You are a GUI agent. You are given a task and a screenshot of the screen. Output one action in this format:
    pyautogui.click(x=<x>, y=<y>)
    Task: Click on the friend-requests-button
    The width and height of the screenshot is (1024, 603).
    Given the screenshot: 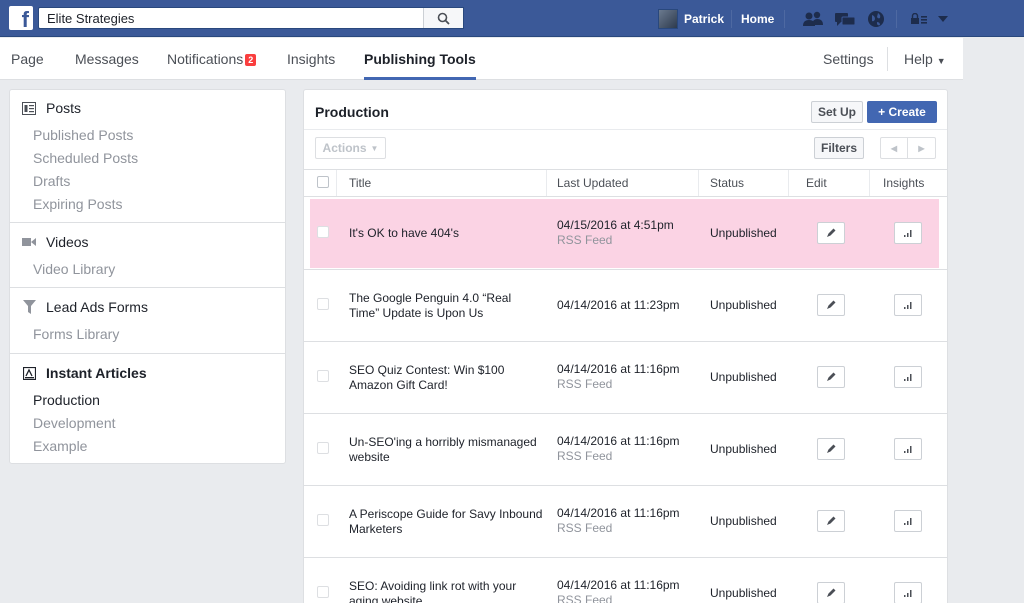 What is the action you would take?
    pyautogui.click(x=813, y=18)
    